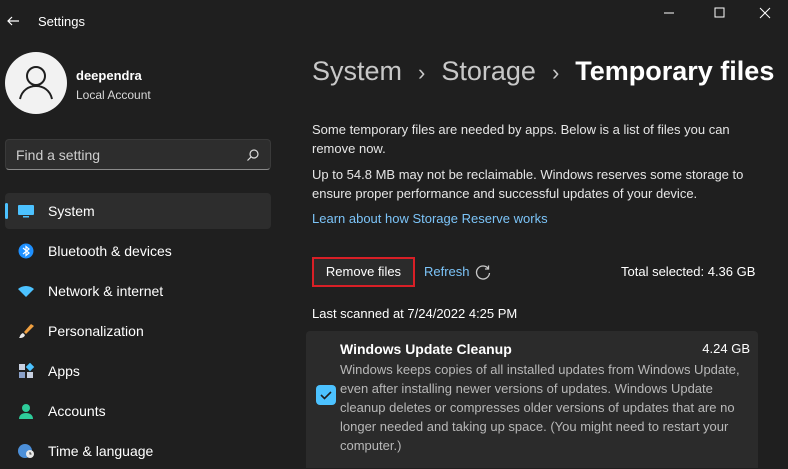  What do you see at coordinates (26, 331) in the screenshot?
I see `brush-icon` at bounding box center [26, 331].